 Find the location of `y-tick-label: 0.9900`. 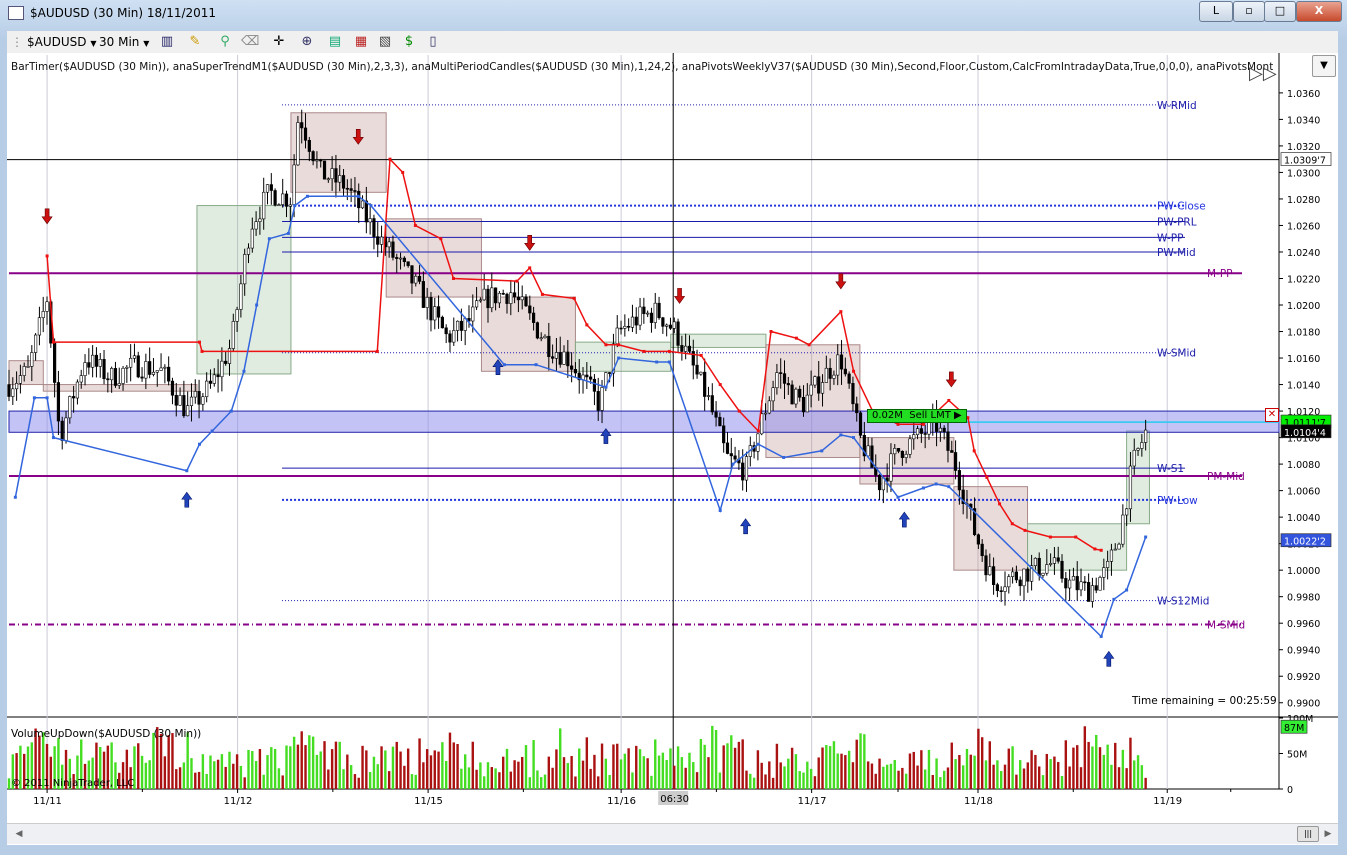

y-tick-label: 0.9900 is located at coordinates (1303, 704).